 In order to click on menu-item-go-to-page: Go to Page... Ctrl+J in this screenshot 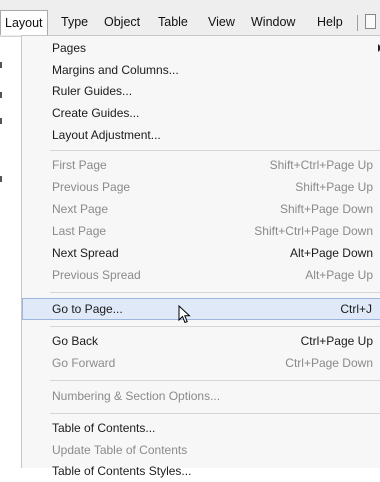, I will do `click(201, 309)`.